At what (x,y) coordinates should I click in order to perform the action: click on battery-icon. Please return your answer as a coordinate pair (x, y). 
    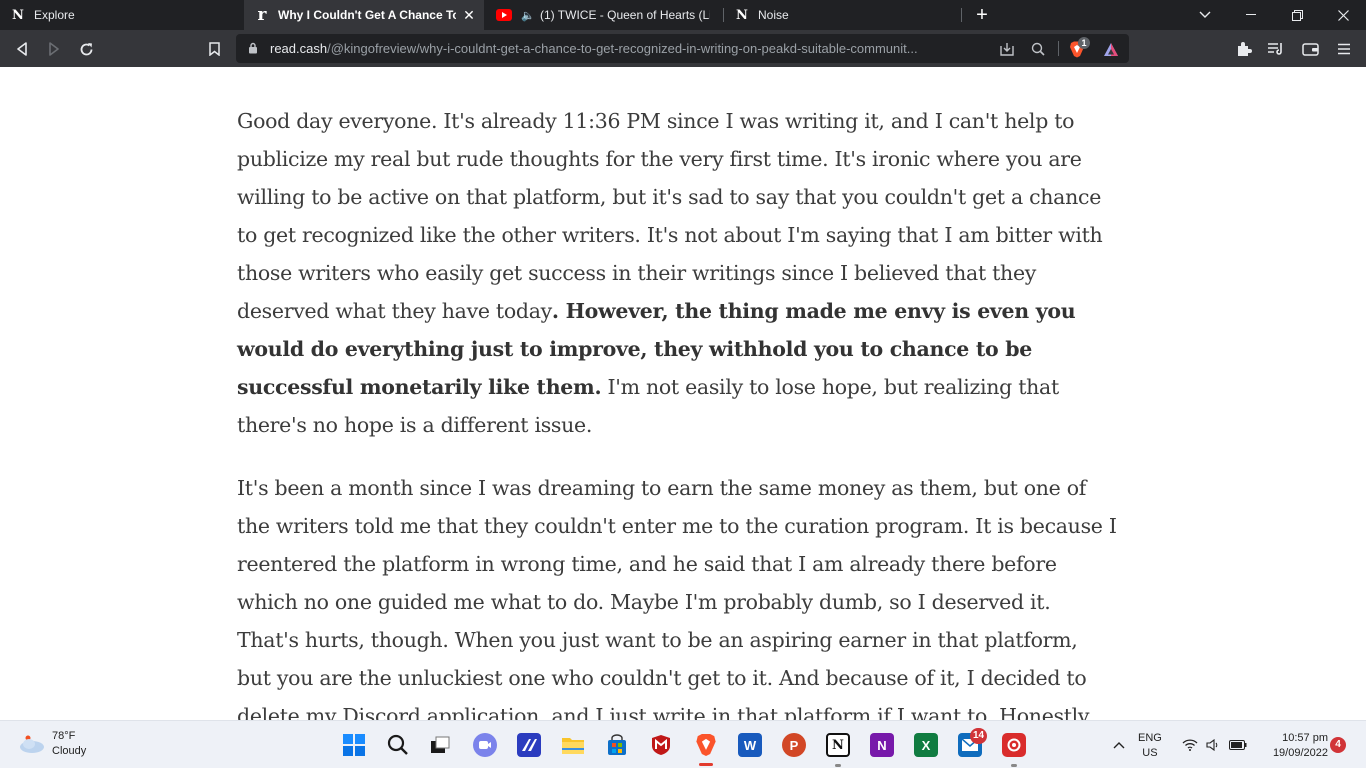
    Looking at the image, I should click on (1238, 745).